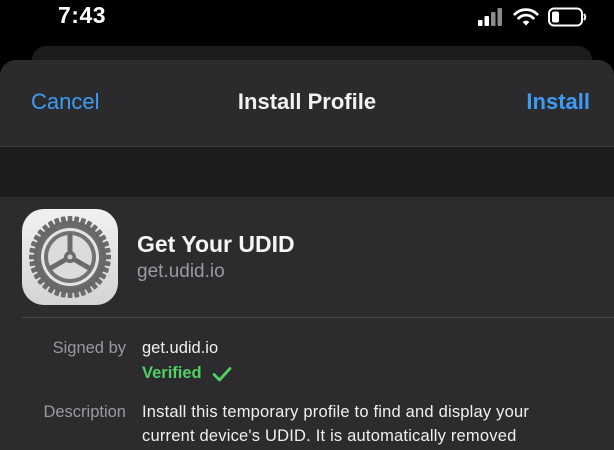 Image resolution: width=614 pixels, height=450 pixels. Describe the element at coordinates (526, 16) in the screenshot. I see `wifi-icon` at that location.